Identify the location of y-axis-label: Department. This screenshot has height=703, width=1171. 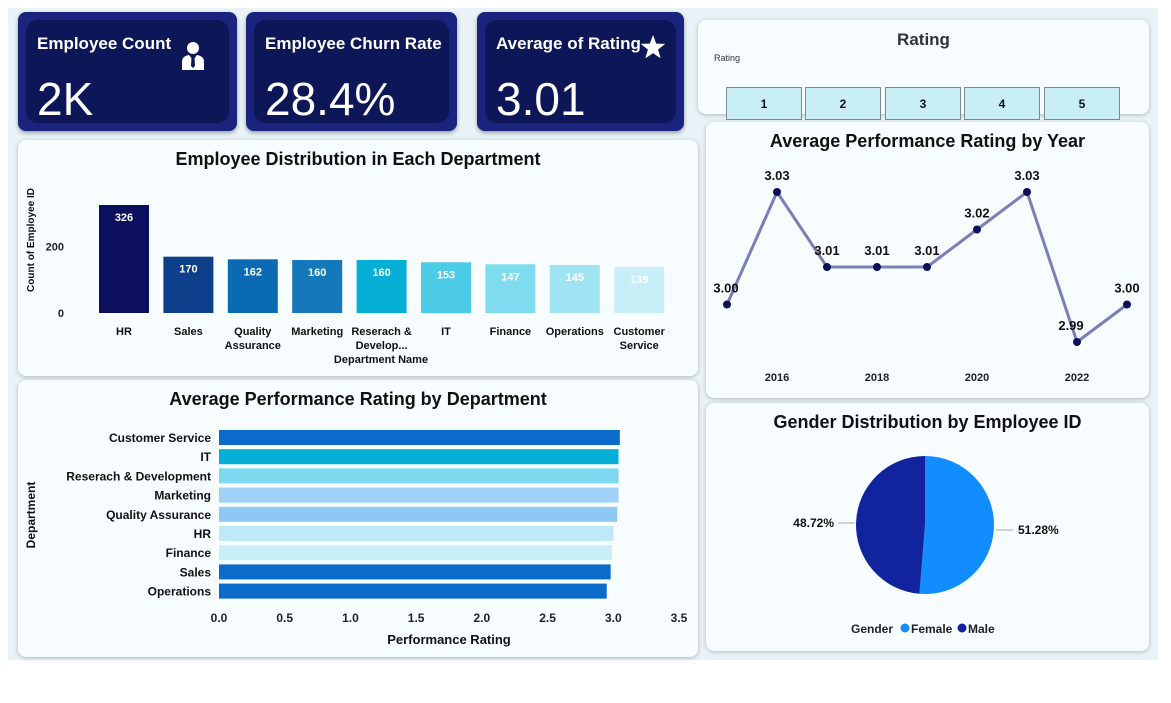
(31, 515).